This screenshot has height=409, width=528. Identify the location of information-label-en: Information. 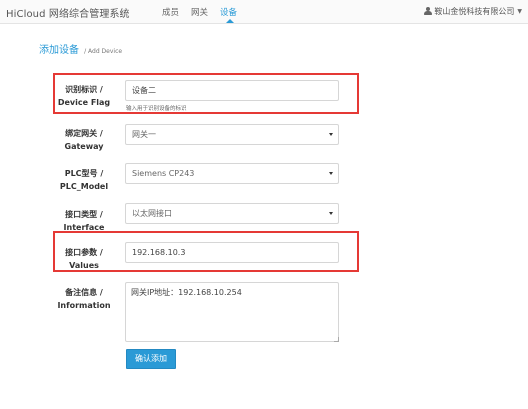
(84, 305).